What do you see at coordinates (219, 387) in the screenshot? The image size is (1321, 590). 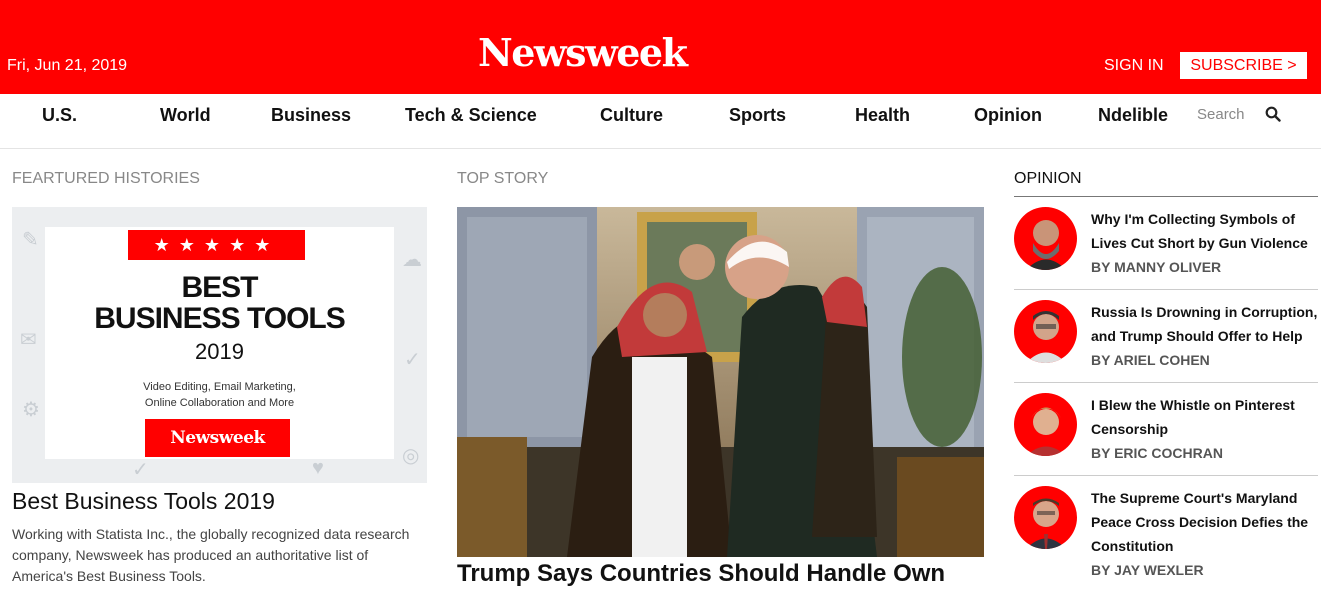 I see `card-subtitle-line1: Video Editing, Email Marketing,` at bounding box center [219, 387].